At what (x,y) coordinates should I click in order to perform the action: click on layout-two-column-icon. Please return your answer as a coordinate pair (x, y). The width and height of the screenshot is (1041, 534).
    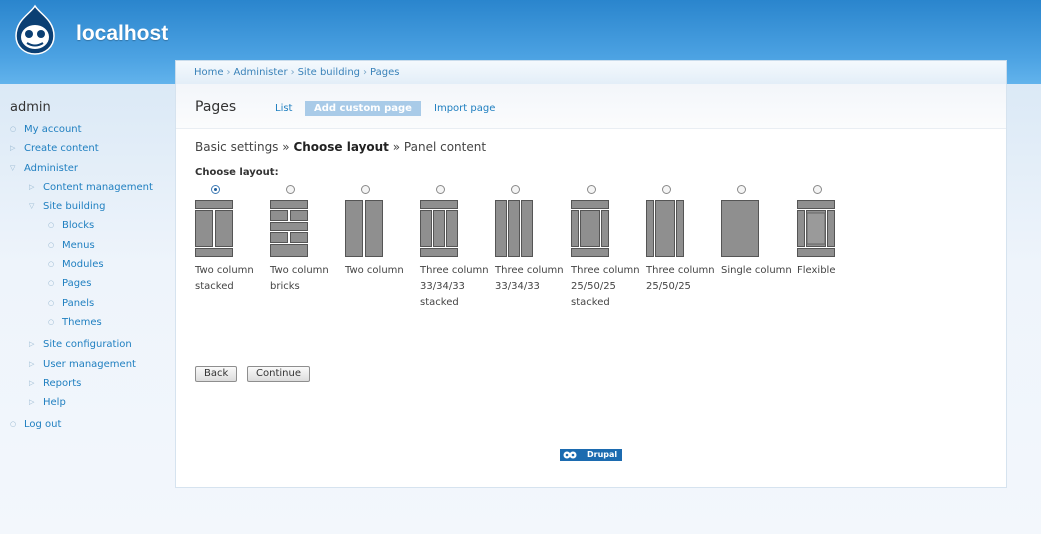
    Looking at the image, I should click on (364, 229).